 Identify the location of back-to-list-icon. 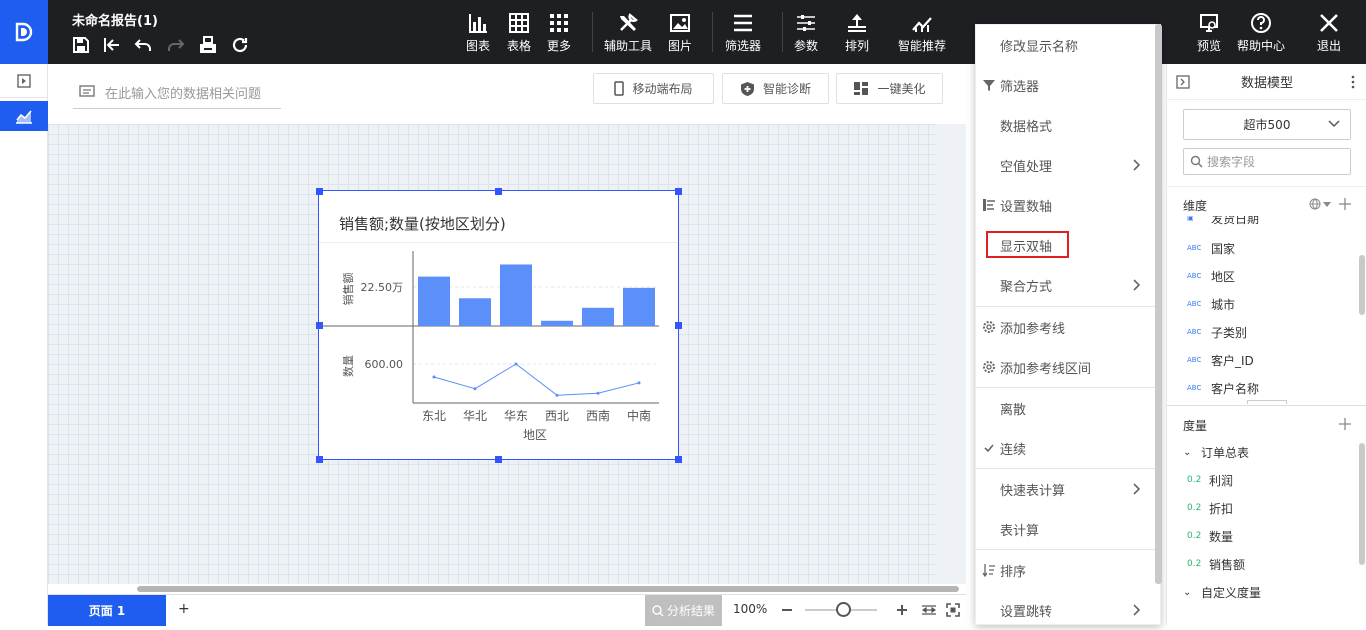
(112, 45).